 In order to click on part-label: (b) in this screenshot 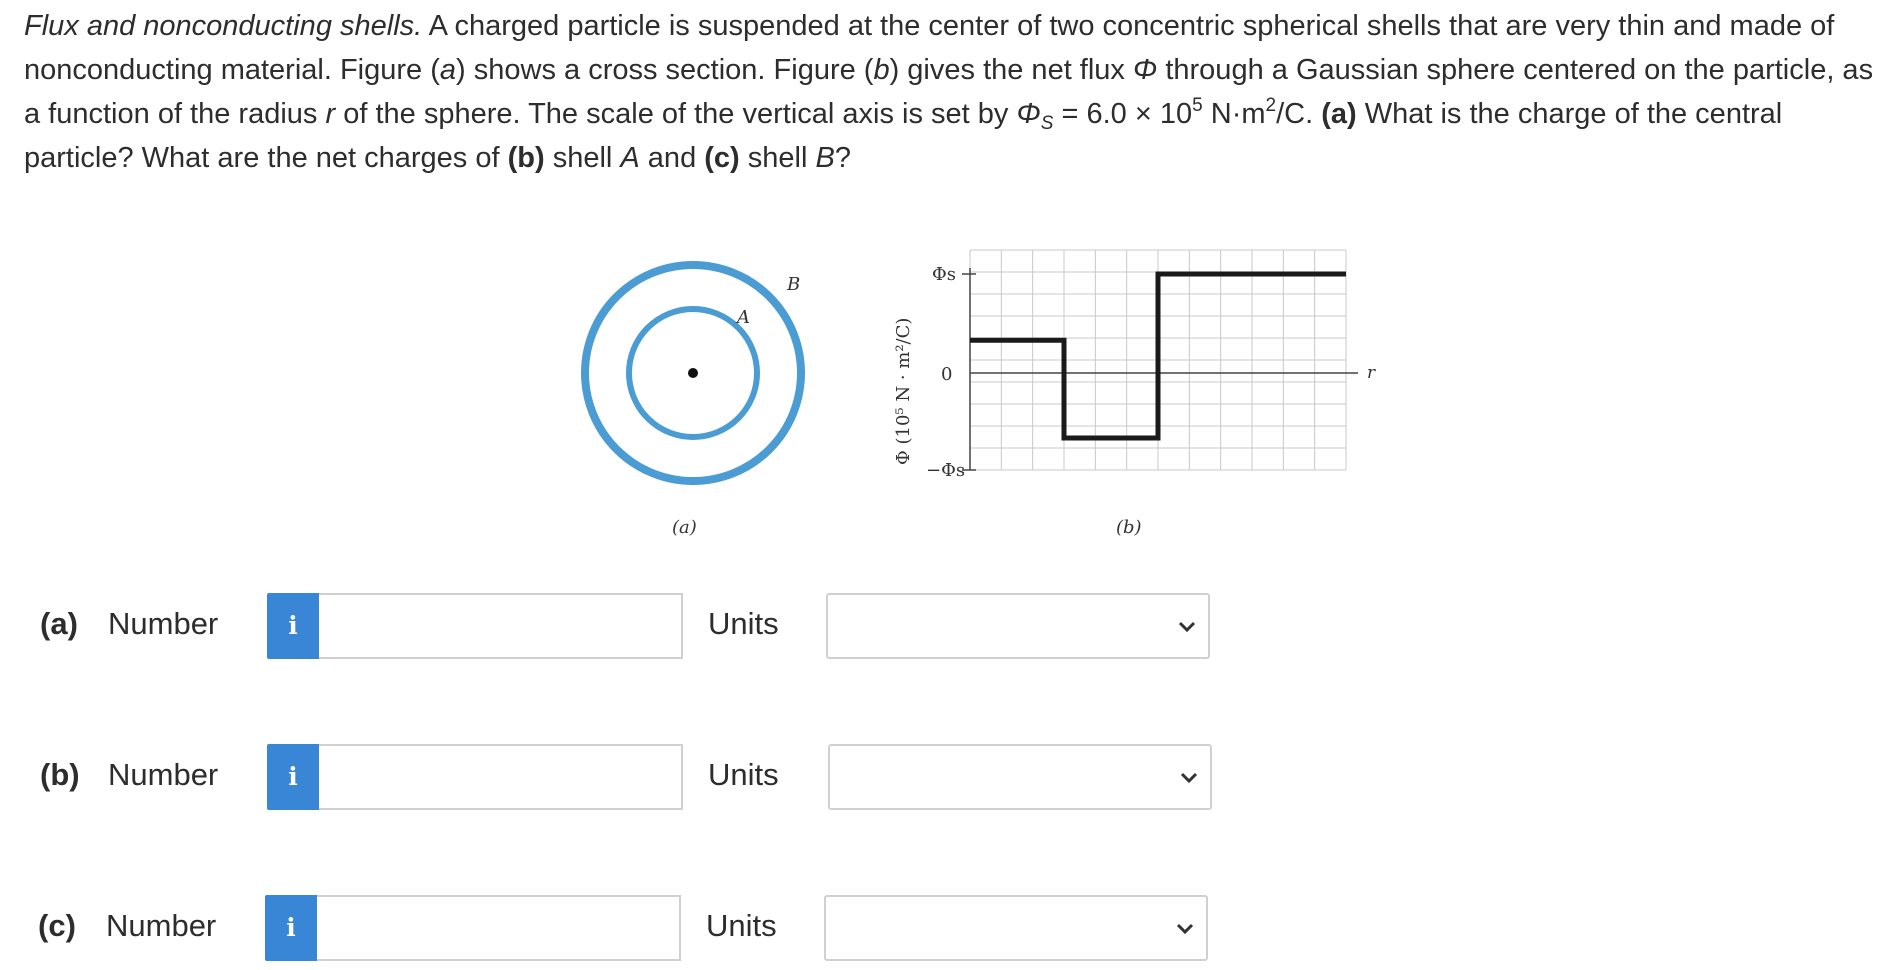, I will do `click(60, 774)`.